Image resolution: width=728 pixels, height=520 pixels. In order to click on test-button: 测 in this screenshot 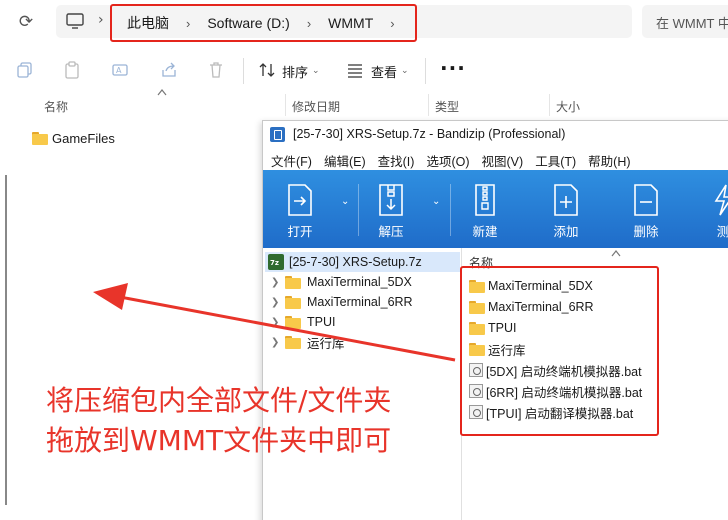, I will do `click(710, 211)`.